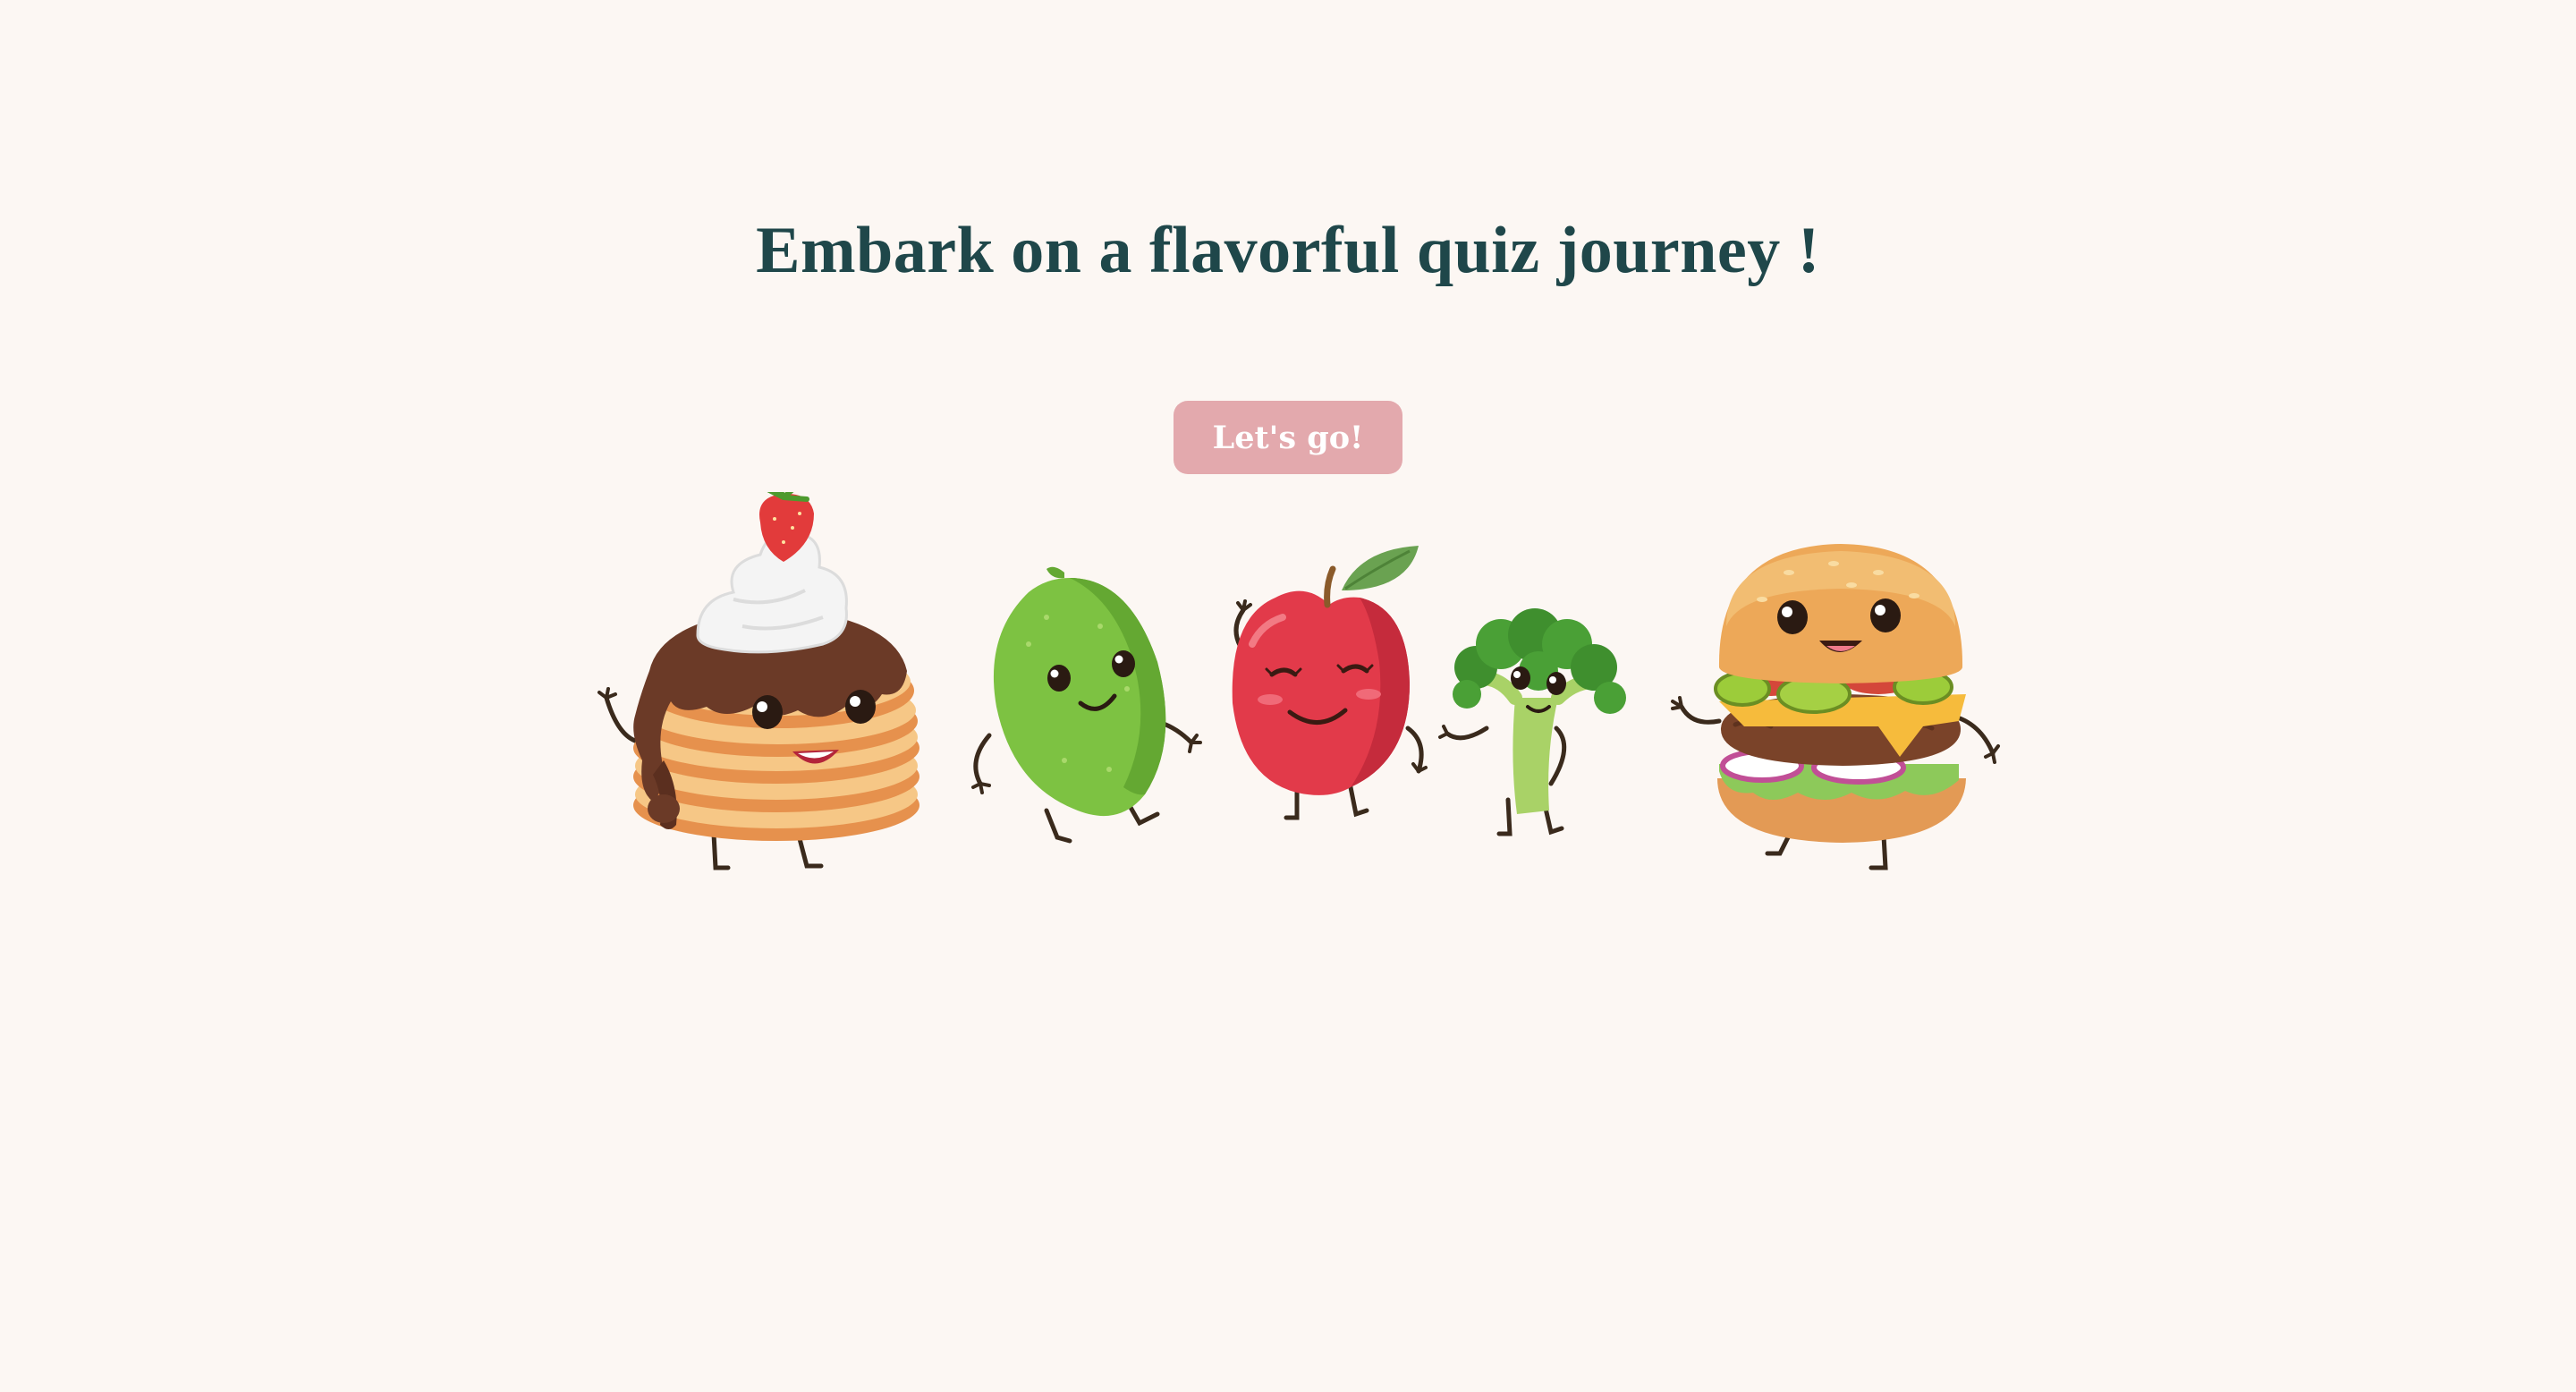 The width and height of the screenshot is (2576, 1392). I want to click on lime-character, so click(1086, 705).